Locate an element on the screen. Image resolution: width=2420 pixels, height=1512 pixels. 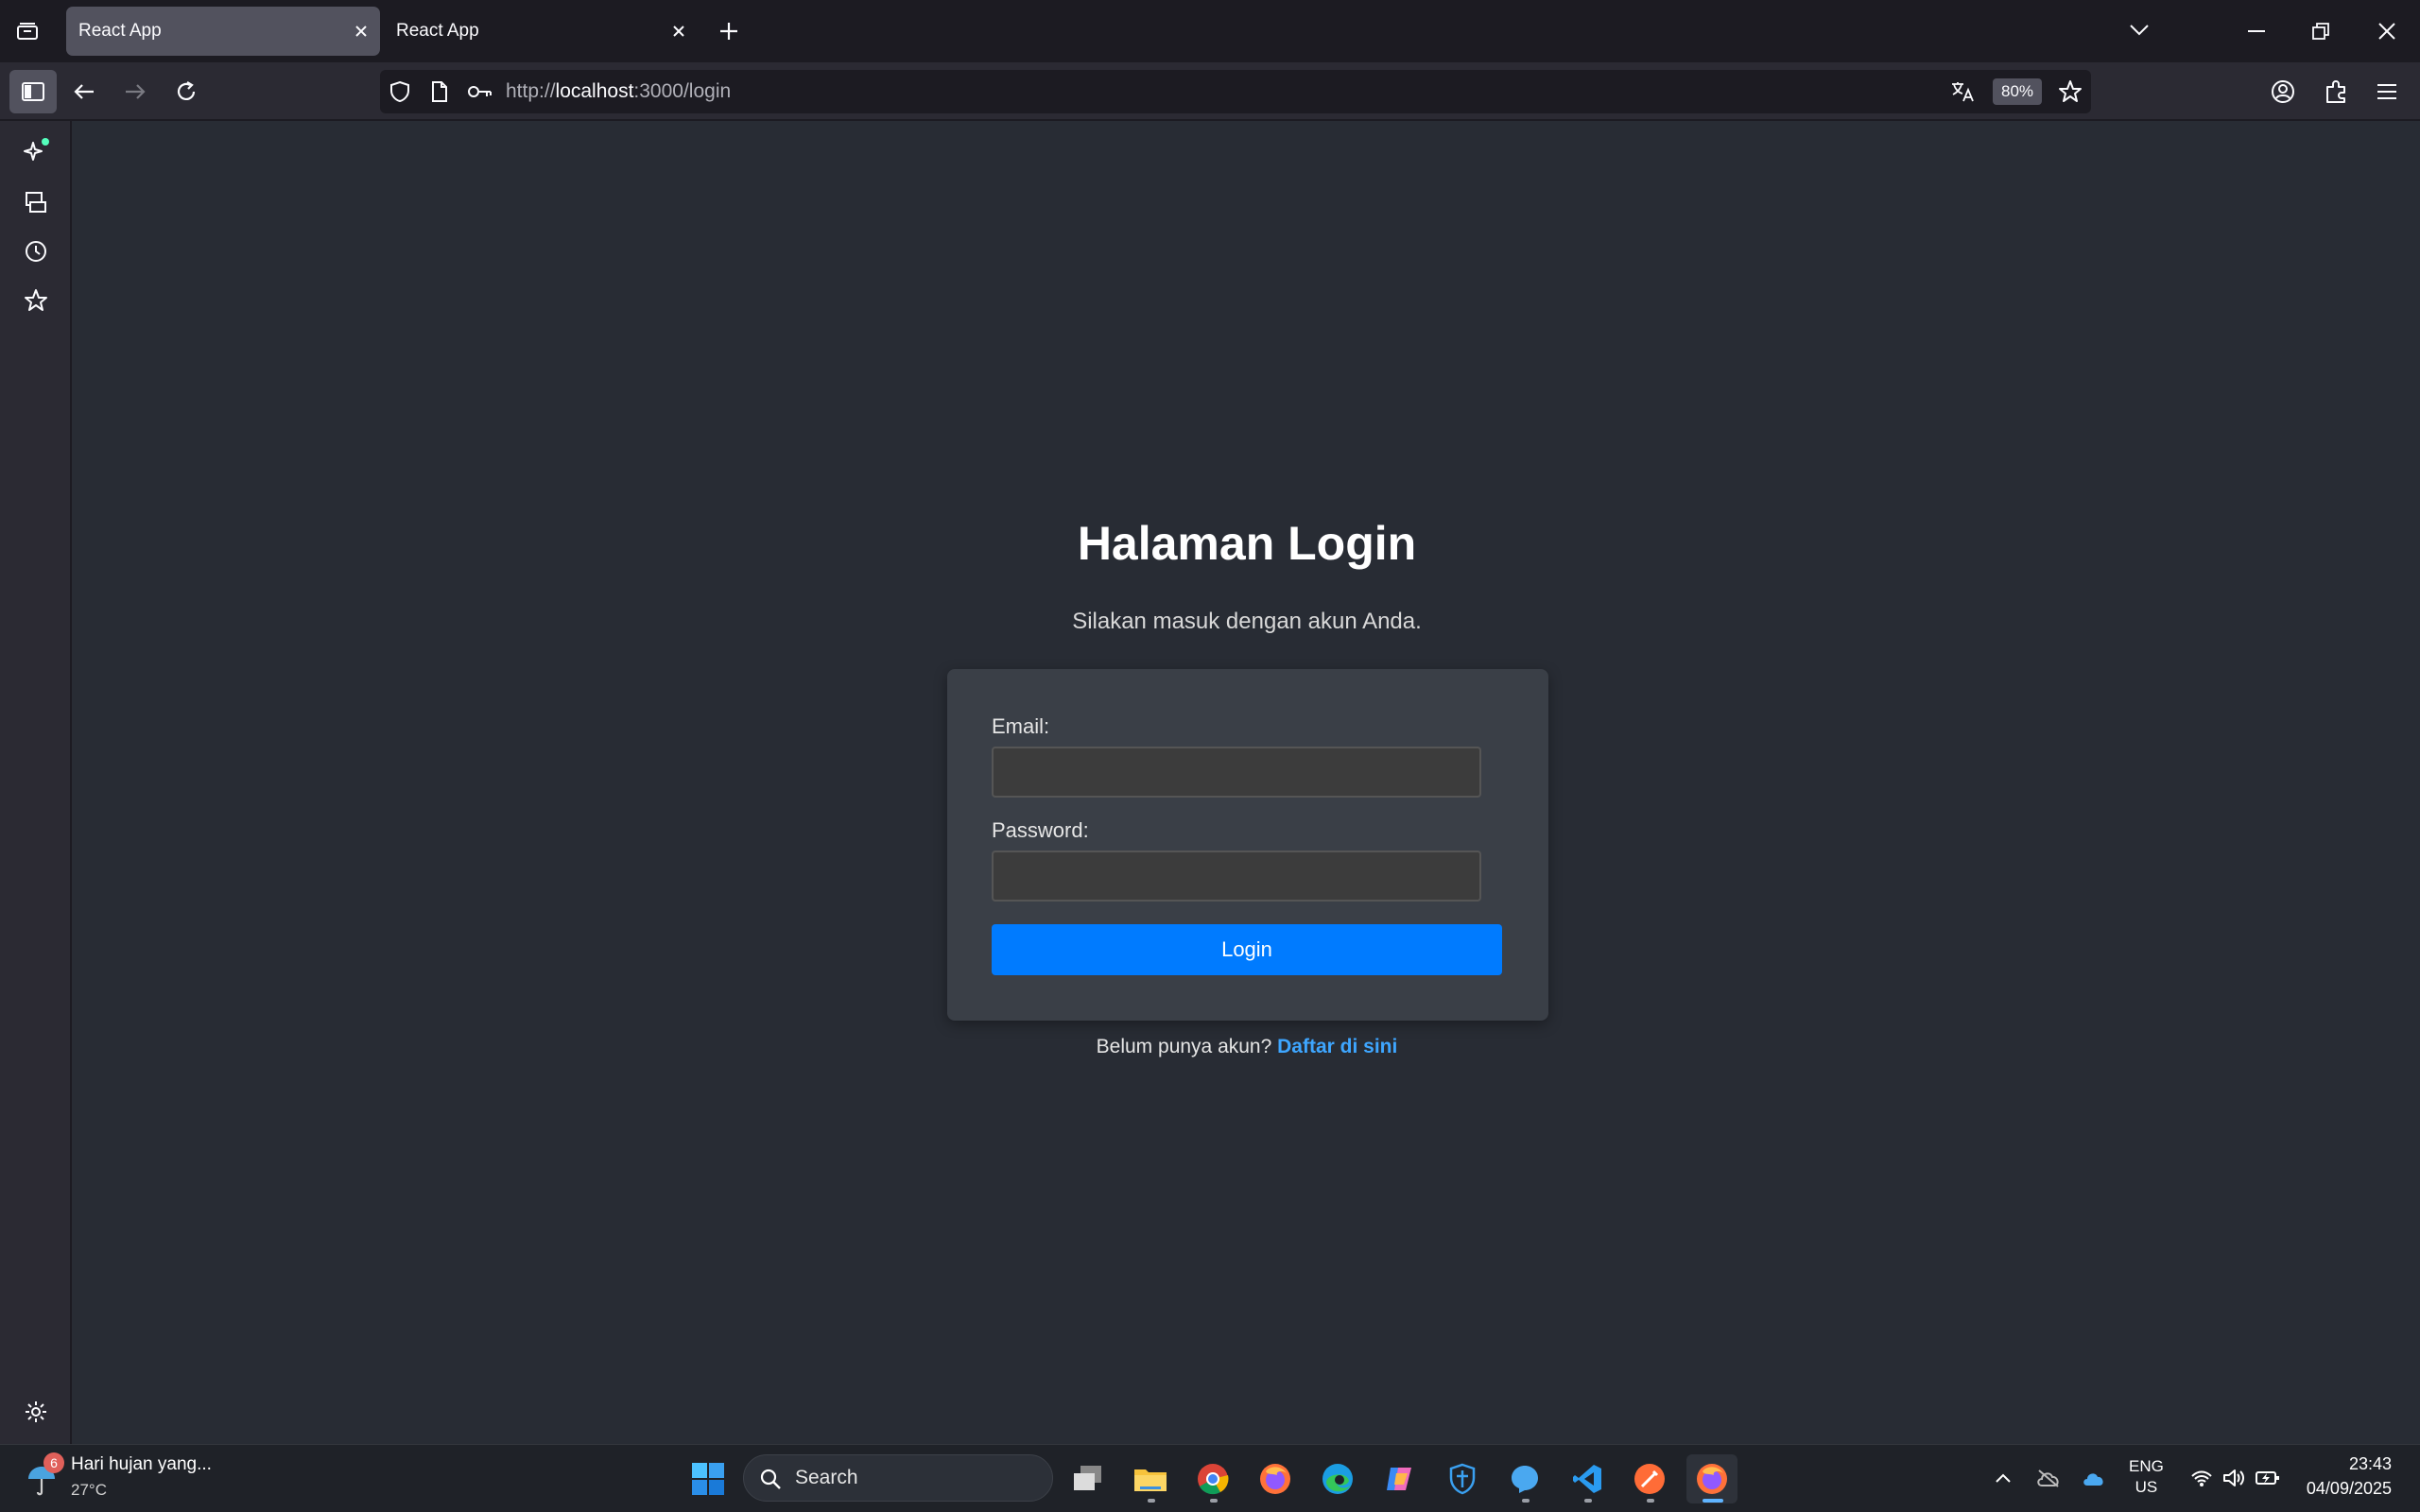
messenger-app-icon is located at coordinates (1524, 1478).